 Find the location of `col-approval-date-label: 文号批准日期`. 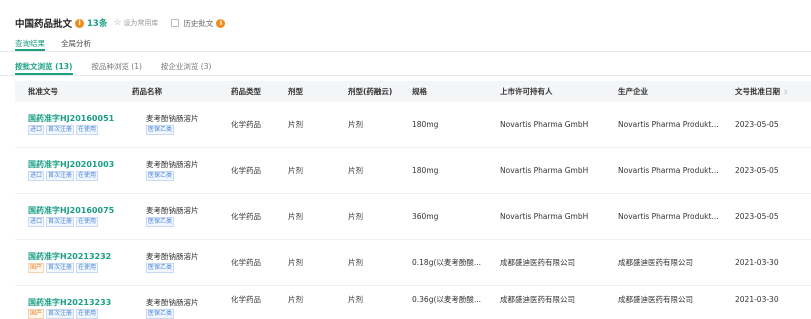

col-approval-date-label: 文号批准日期 is located at coordinates (757, 91).